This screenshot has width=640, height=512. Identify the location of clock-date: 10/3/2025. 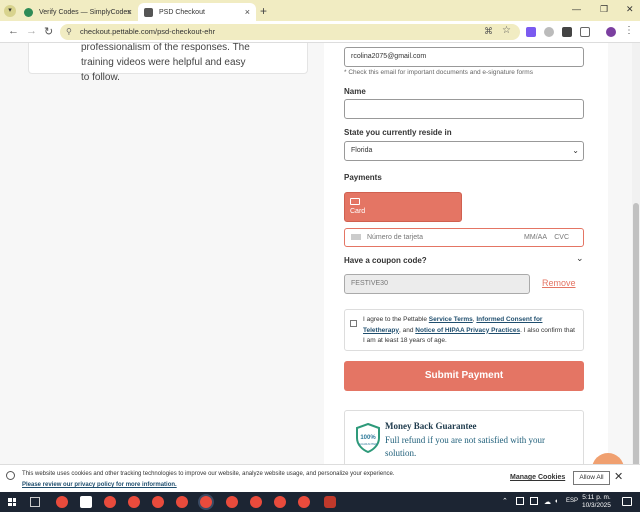
(596, 505).